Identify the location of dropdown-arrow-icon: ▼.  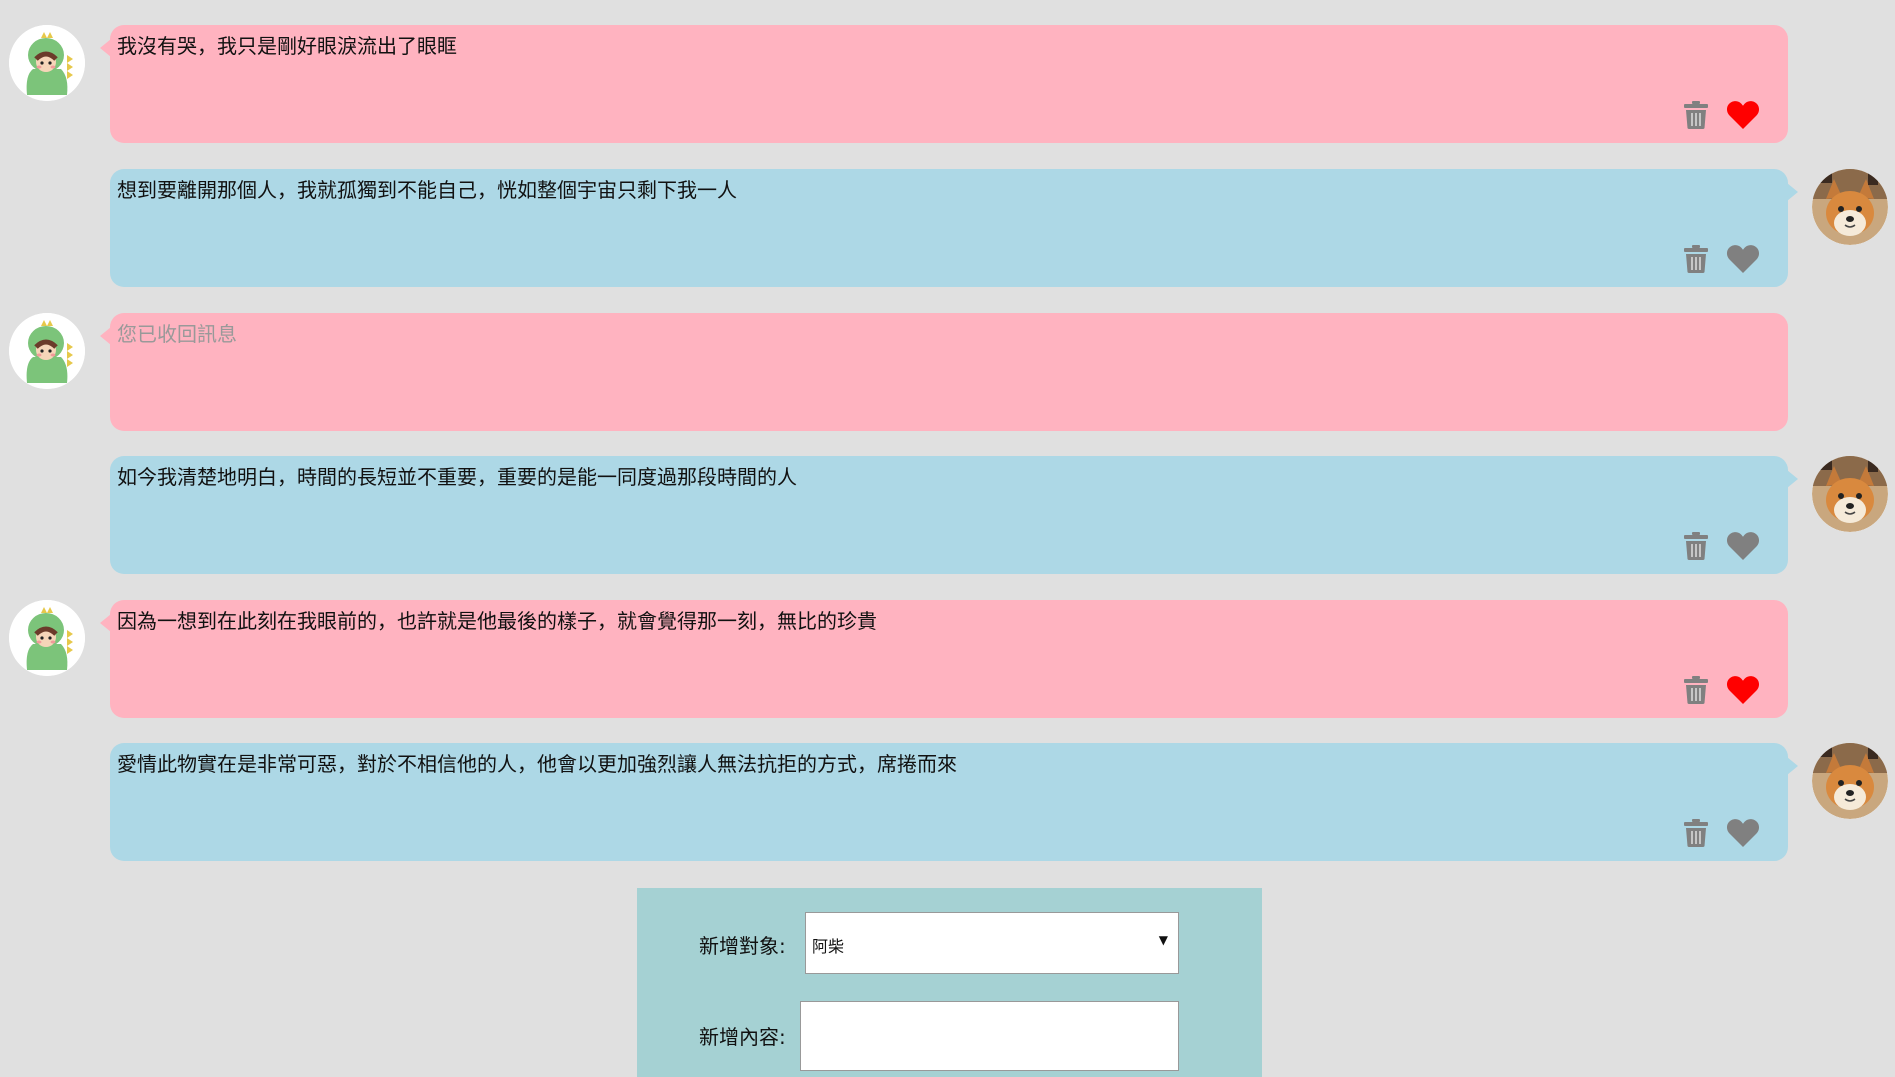
(1163, 940).